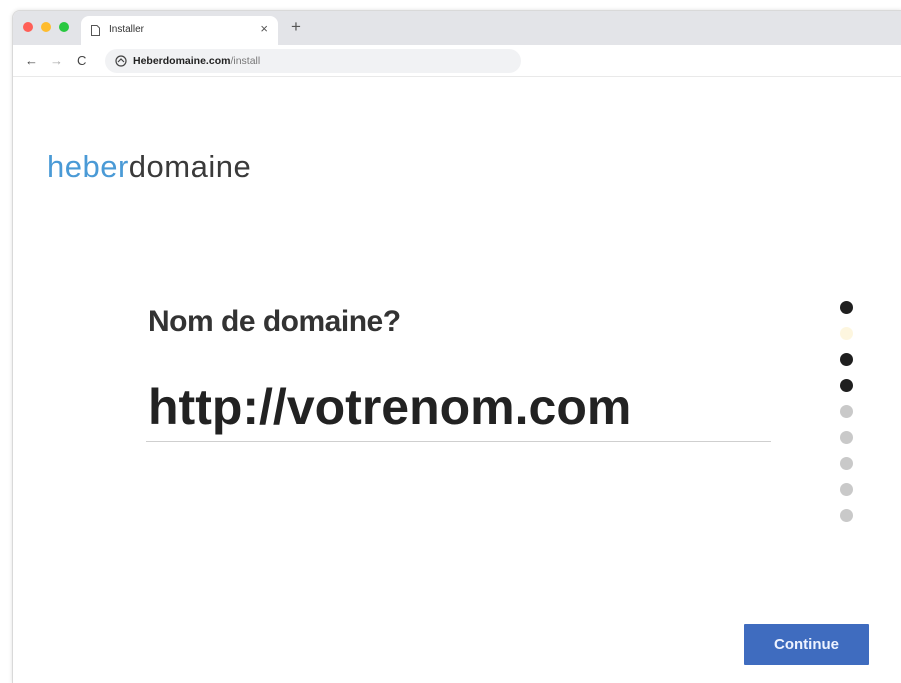 The width and height of the screenshot is (901, 683). What do you see at coordinates (806, 644) in the screenshot?
I see `continue-button: Continue` at bounding box center [806, 644].